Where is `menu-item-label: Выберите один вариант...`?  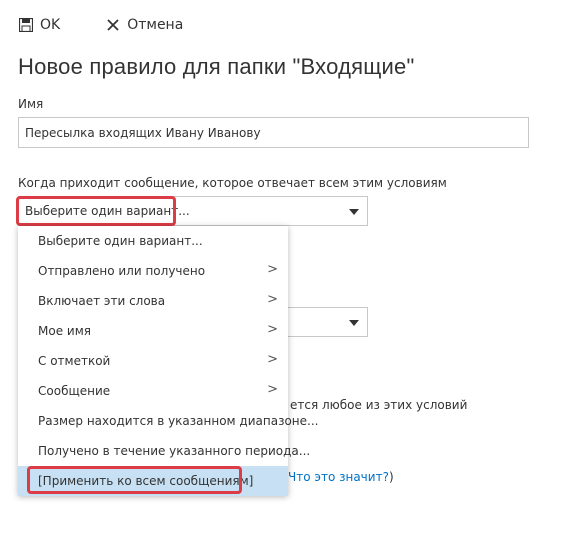
menu-item-label: Выберите один вариант... is located at coordinates (120, 241).